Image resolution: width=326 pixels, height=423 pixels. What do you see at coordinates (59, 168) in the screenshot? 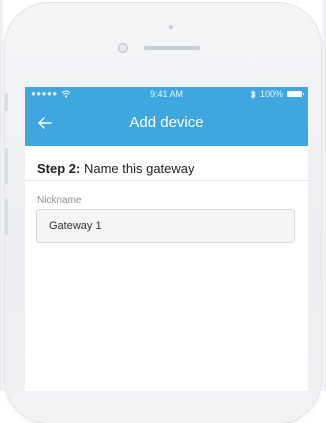
I see `step-number: Step 2:` at bounding box center [59, 168].